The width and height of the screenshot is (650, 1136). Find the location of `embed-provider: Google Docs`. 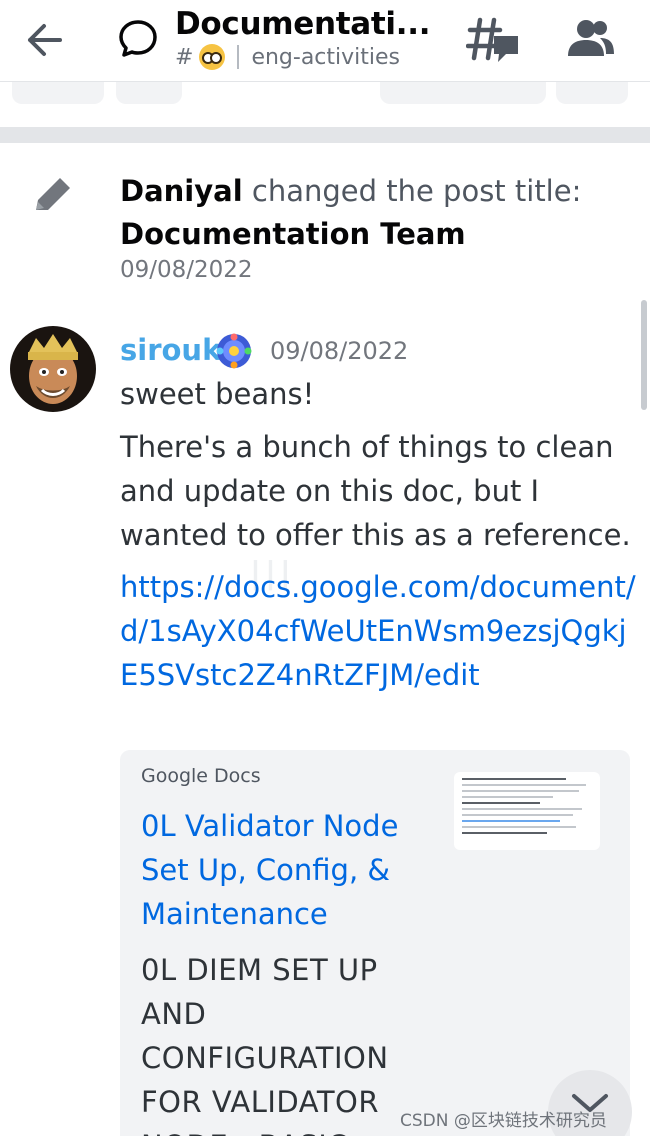

embed-provider: Google Docs is located at coordinates (201, 776).